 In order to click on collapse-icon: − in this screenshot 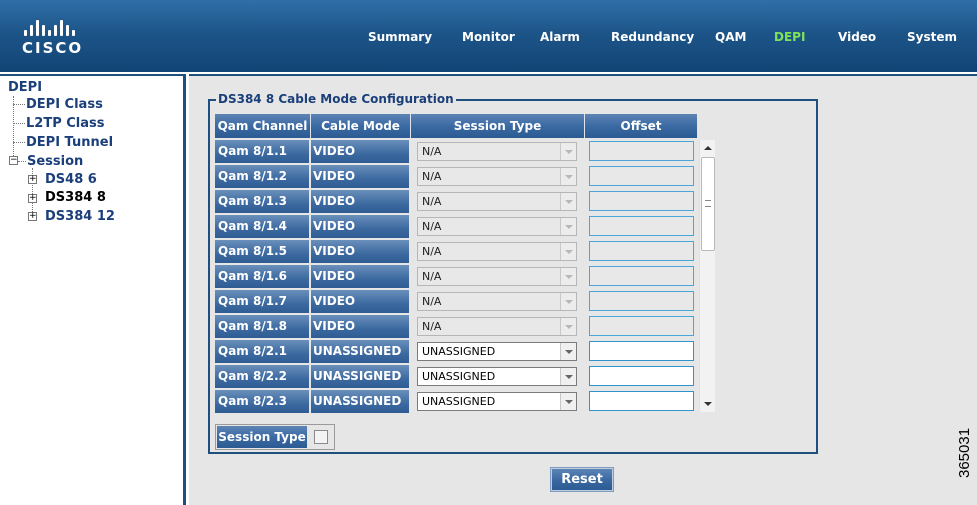, I will do `click(13, 160)`.